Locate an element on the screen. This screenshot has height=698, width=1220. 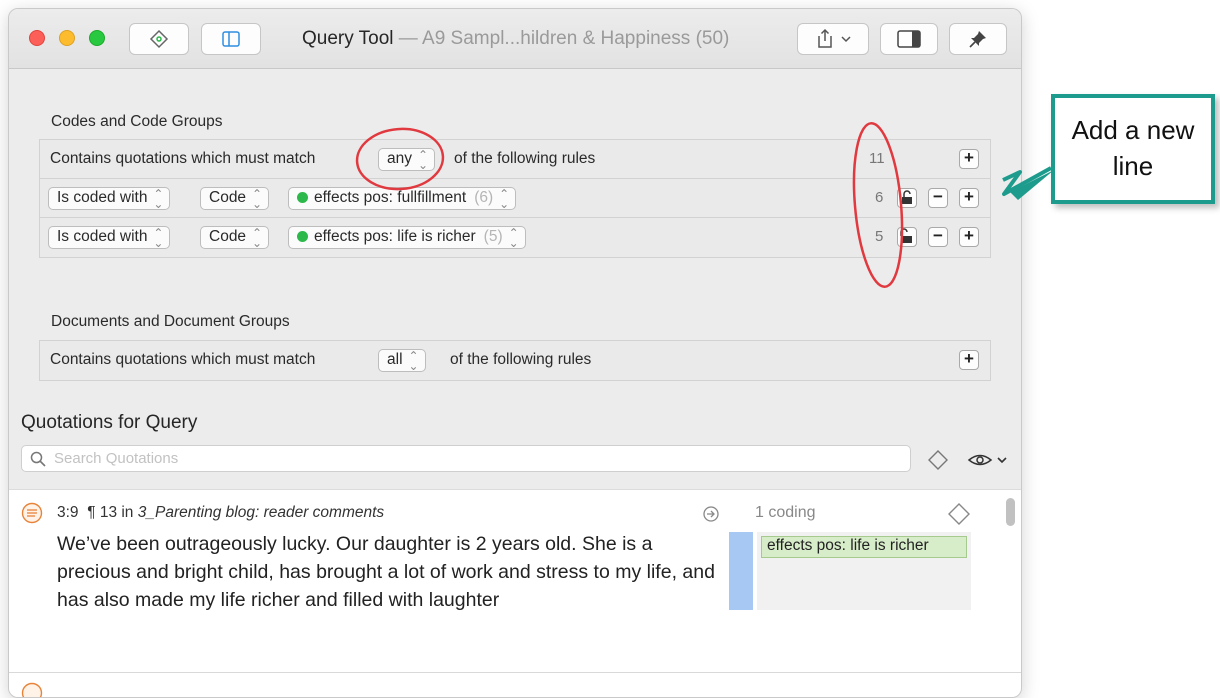
quotation-icon is located at coordinates (32, 690).